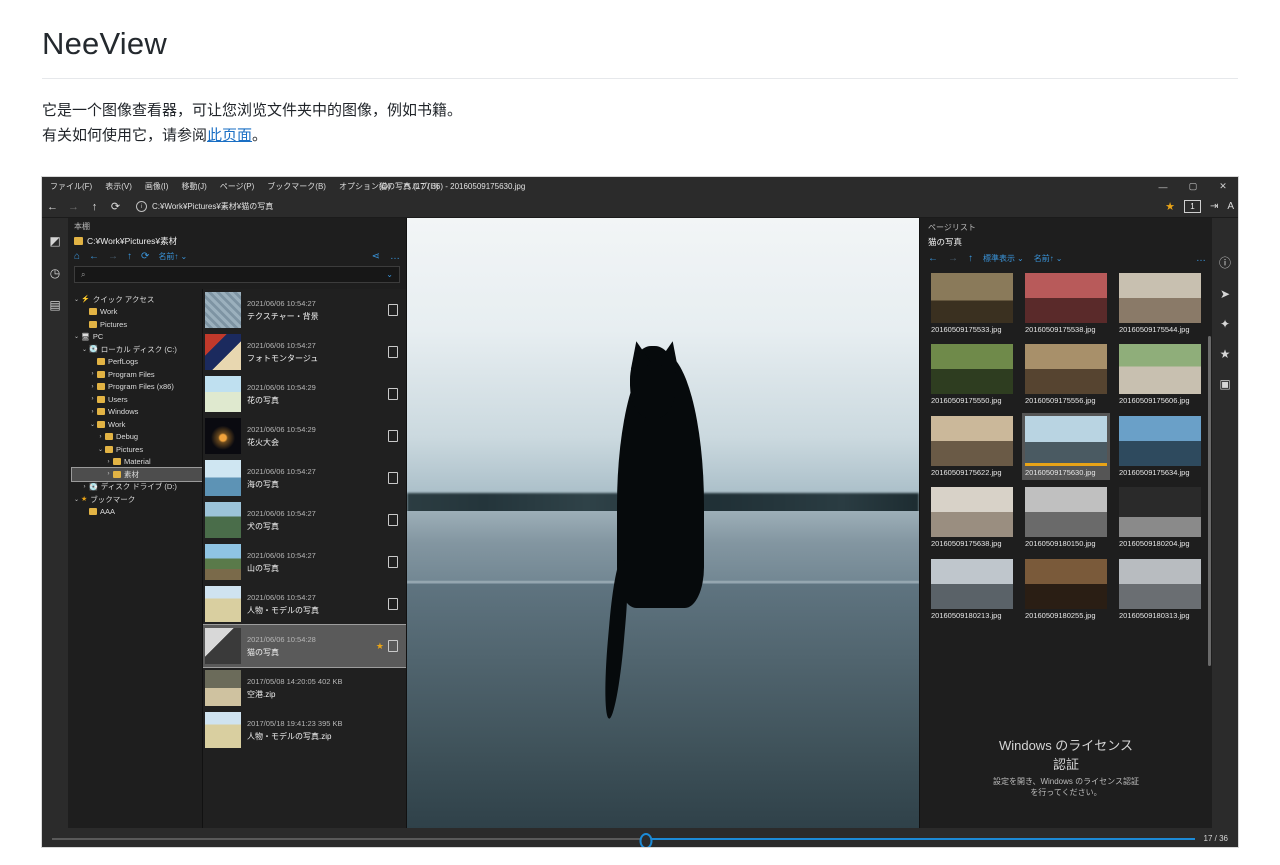  I want to click on panel-reload-button: ⟳, so click(145, 256).